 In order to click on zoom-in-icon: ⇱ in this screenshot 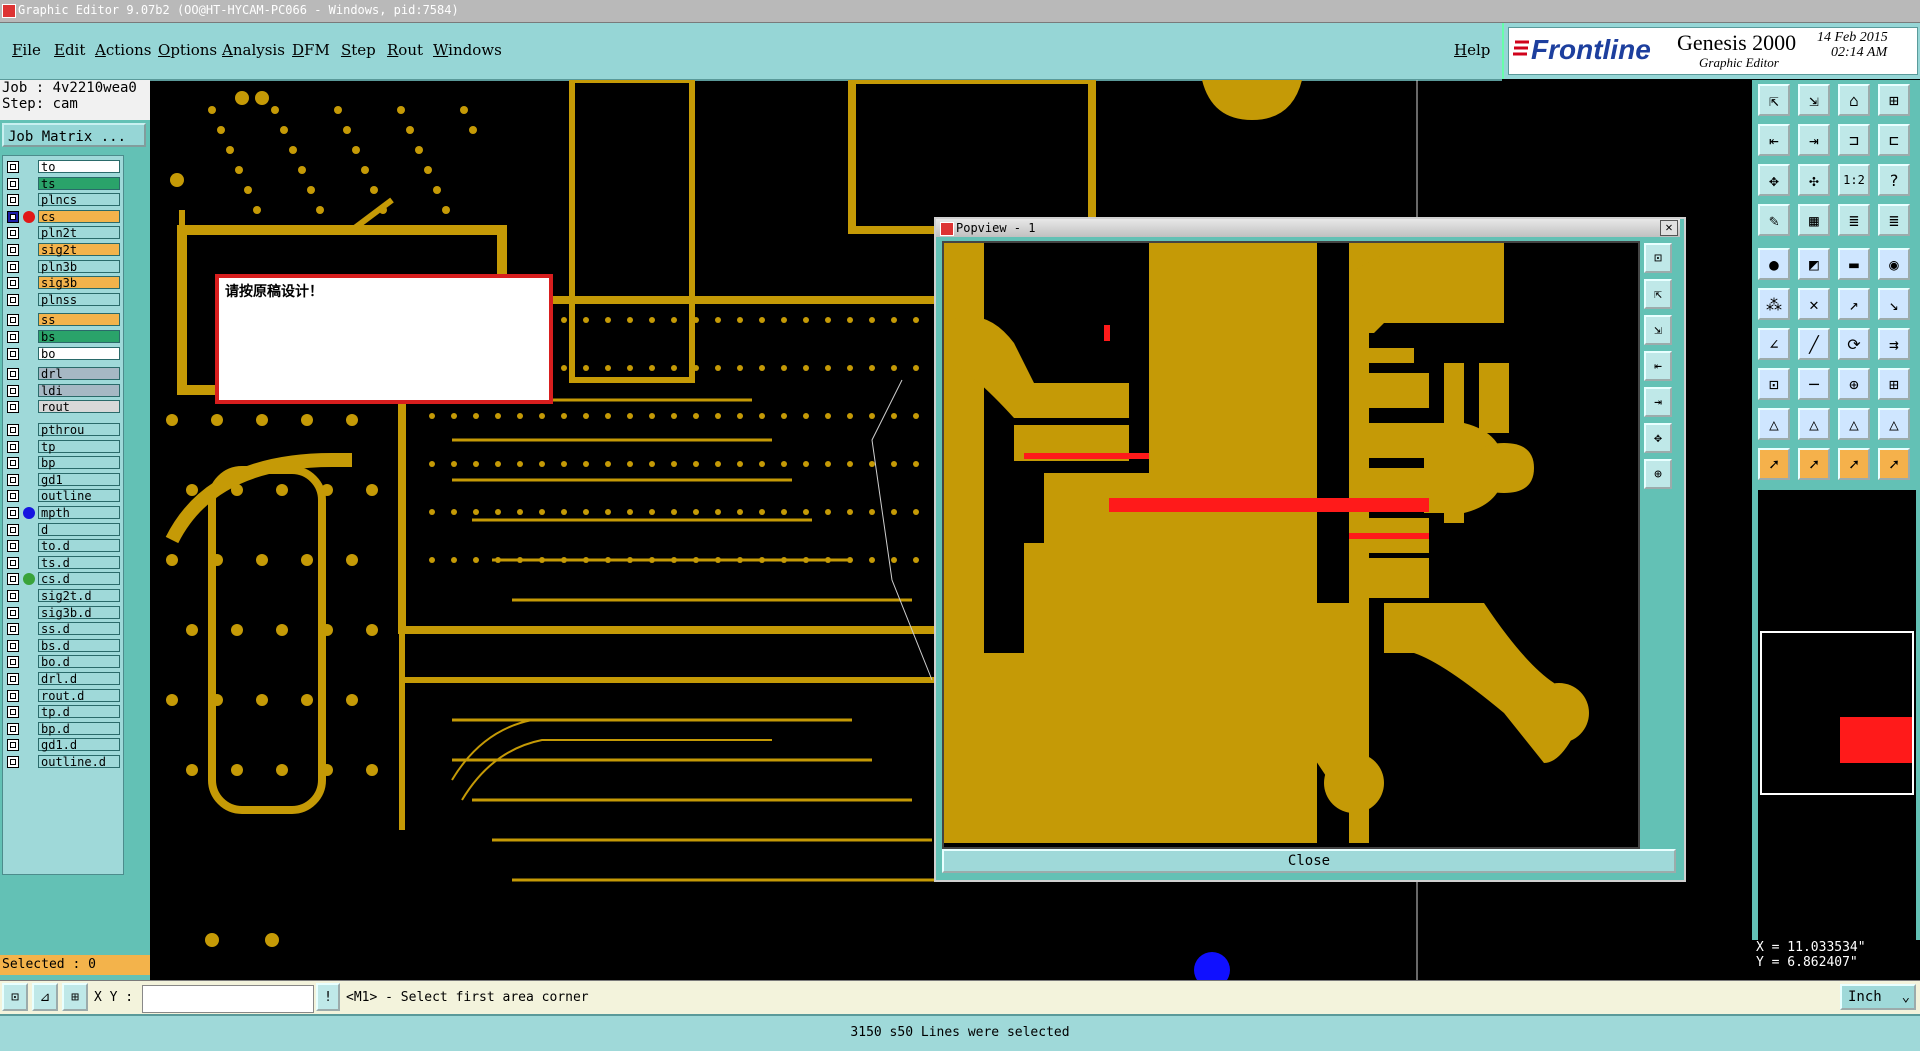, I will do `click(1658, 294)`.